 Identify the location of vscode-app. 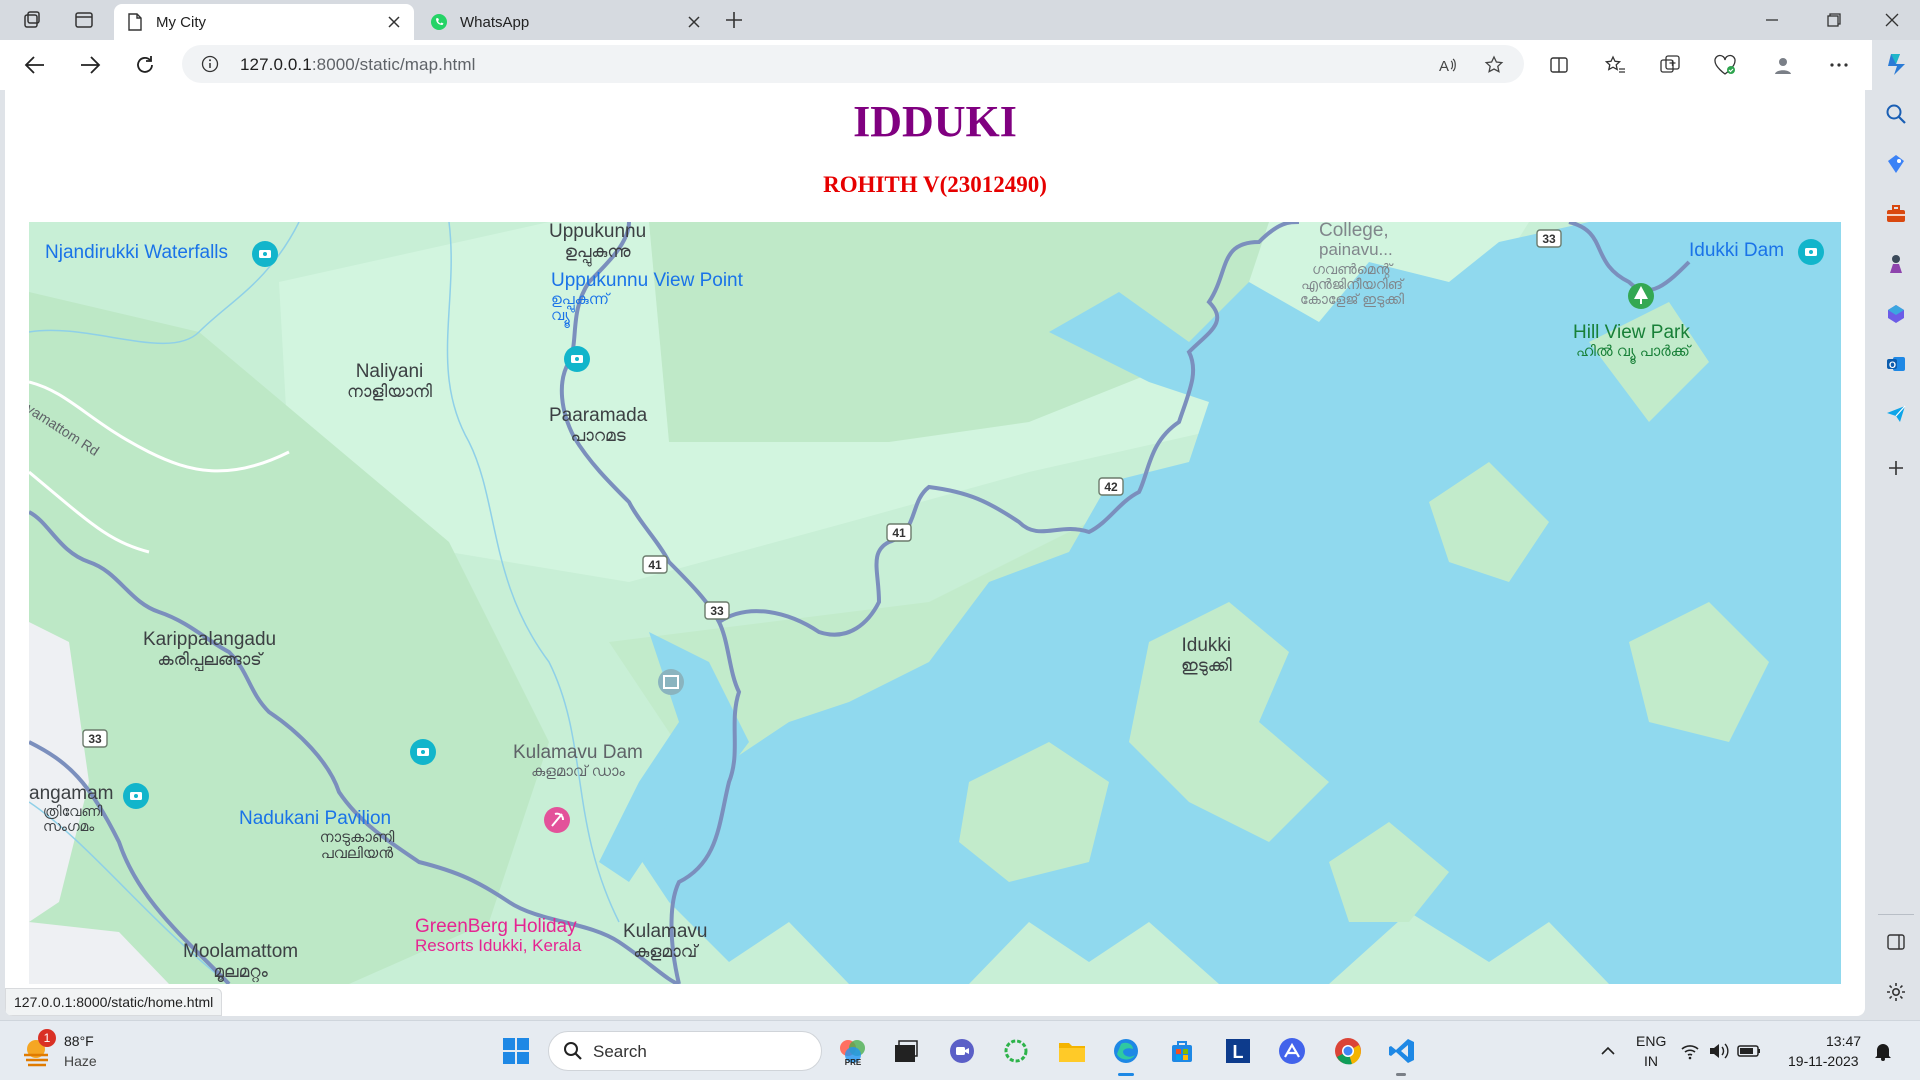
(1402, 1054).